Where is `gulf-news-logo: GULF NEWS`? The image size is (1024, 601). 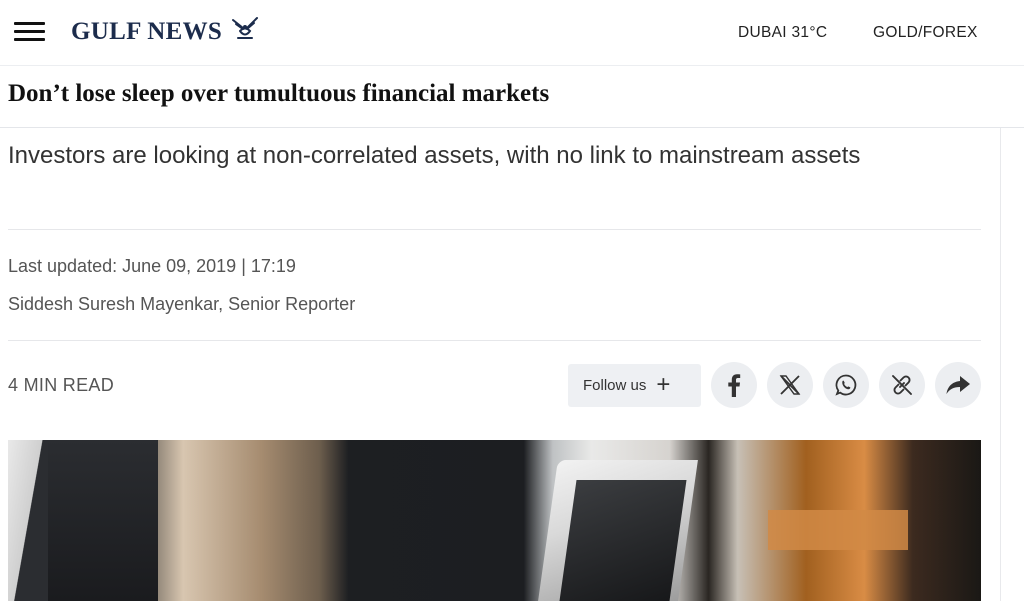 gulf-news-logo: GULF NEWS is located at coordinates (165, 32).